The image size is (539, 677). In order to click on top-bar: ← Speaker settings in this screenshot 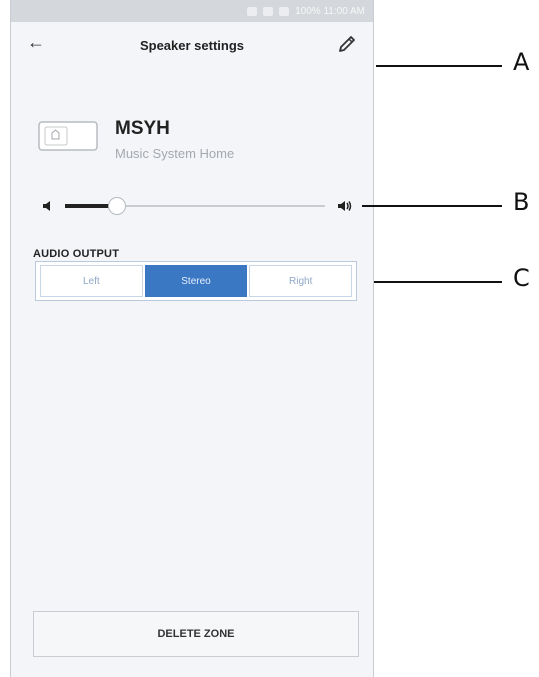, I will do `click(192, 46)`.